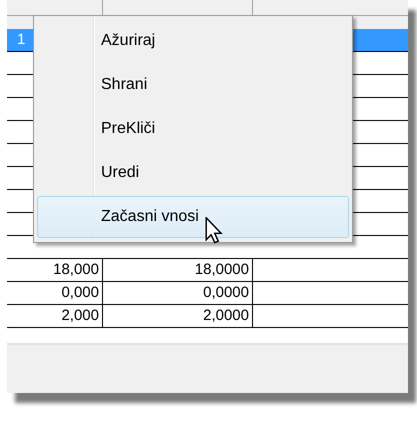 This screenshot has height=423, width=417. What do you see at coordinates (21, 40) in the screenshot?
I see `table-cell-text: 1` at bounding box center [21, 40].